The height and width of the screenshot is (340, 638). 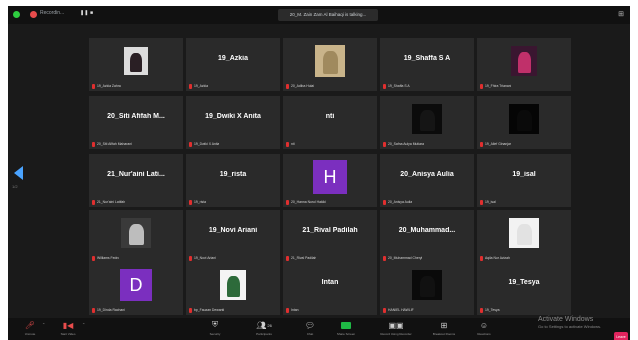 What do you see at coordinates (403, 144) in the screenshot?
I see `participant-name-label: 20_Safna Aulya Mutiara` at bounding box center [403, 144].